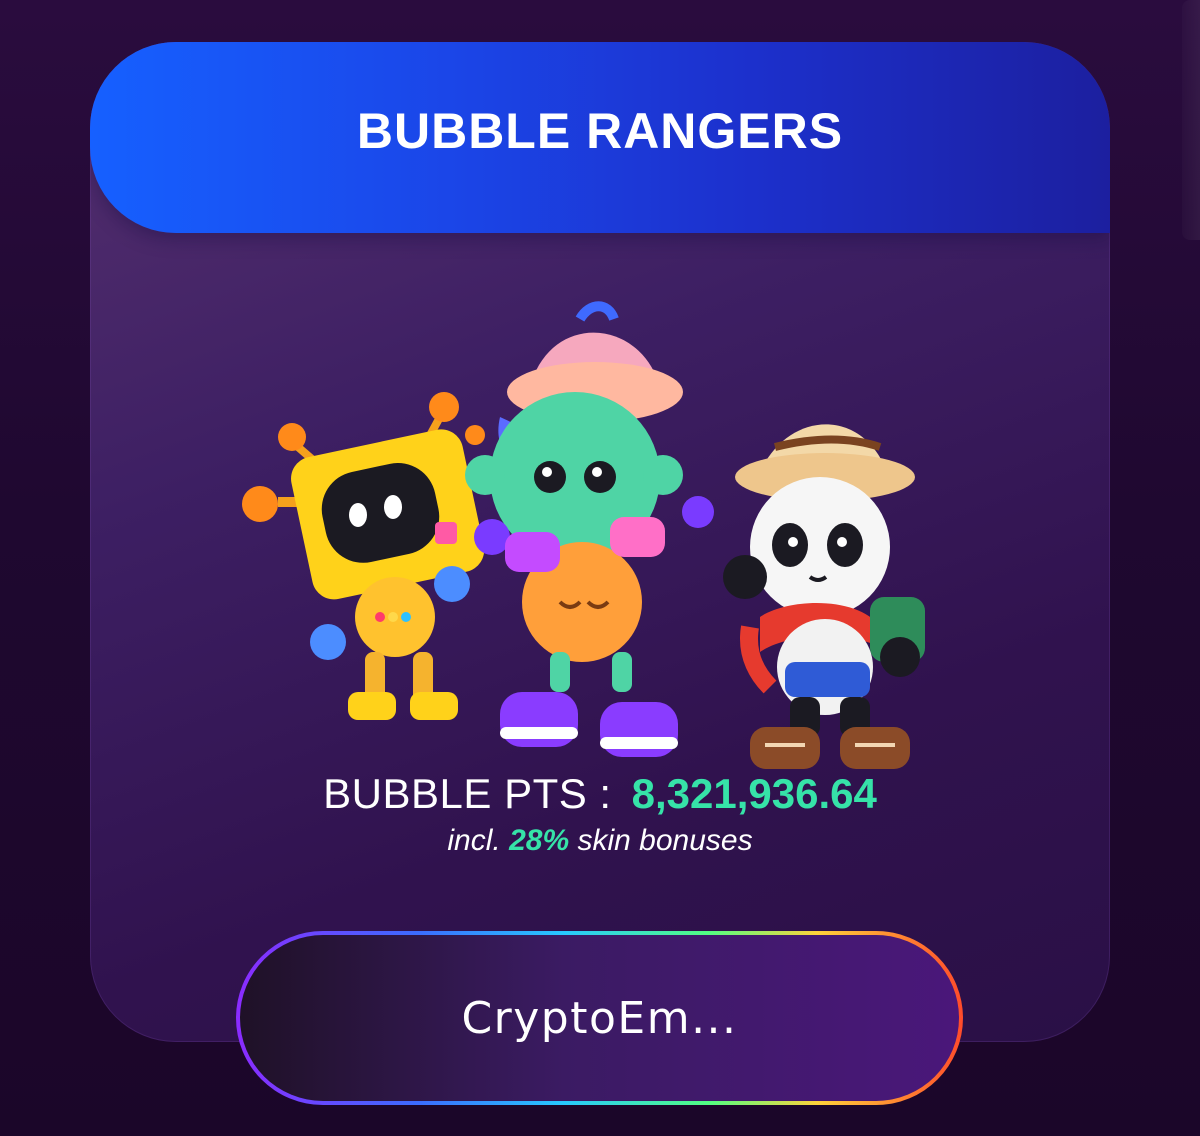  What do you see at coordinates (1191, 120) in the screenshot?
I see `scrollbar` at bounding box center [1191, 120].